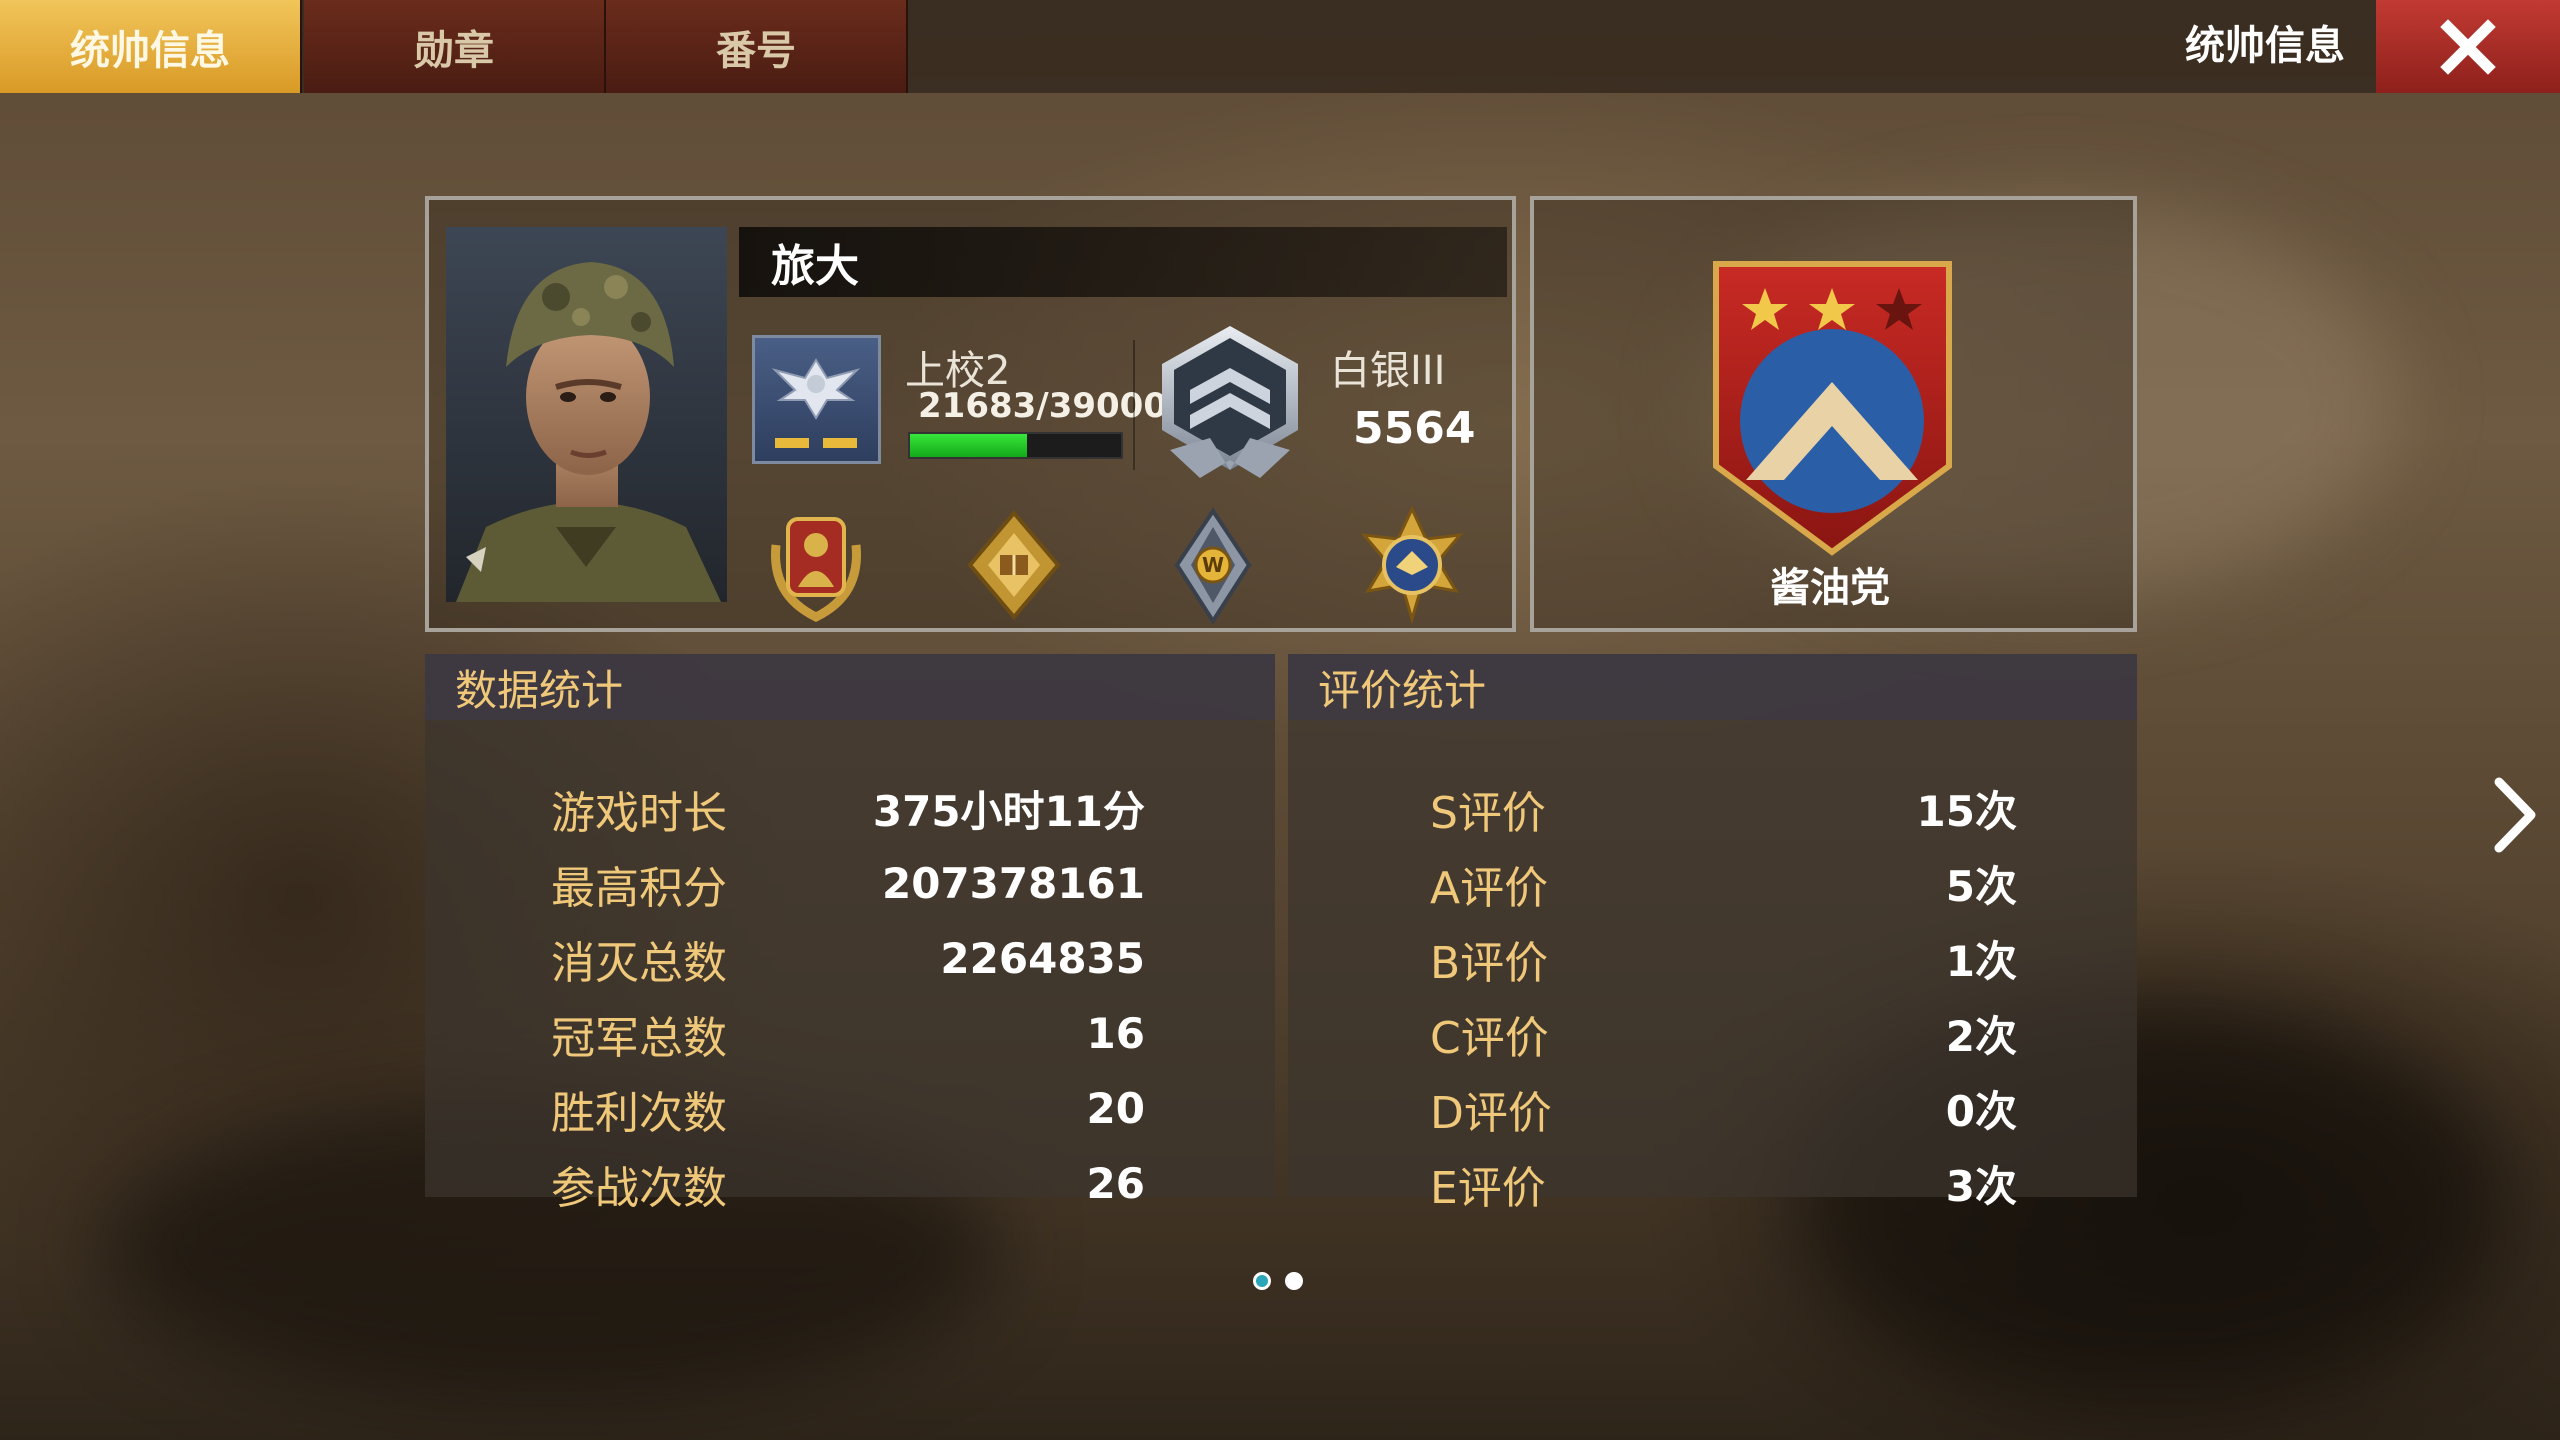 The width and height of the screenshot is (2560, 1440). I want to click on stat-row: 冠军总数 16, so click(850, 1033).